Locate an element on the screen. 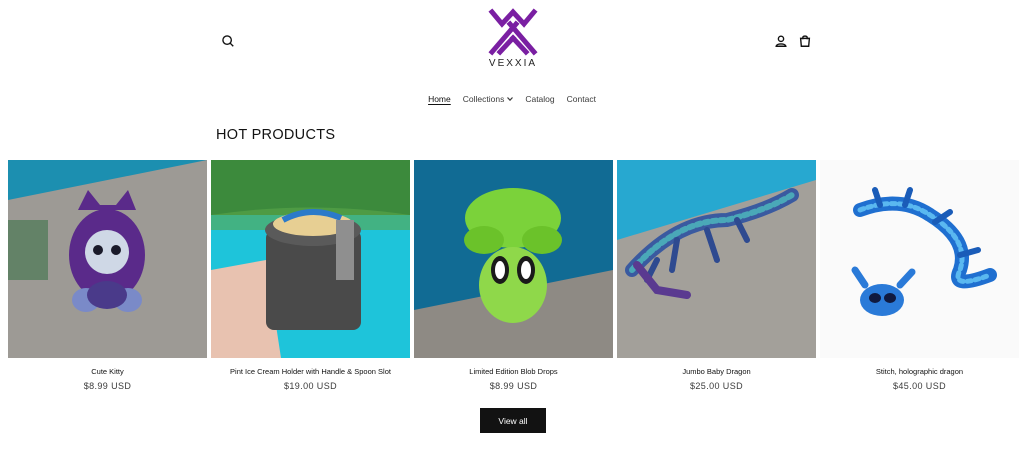 The width and height of the screenshot is (1024, 459). cart-icon is located at coordinates (805, 41).